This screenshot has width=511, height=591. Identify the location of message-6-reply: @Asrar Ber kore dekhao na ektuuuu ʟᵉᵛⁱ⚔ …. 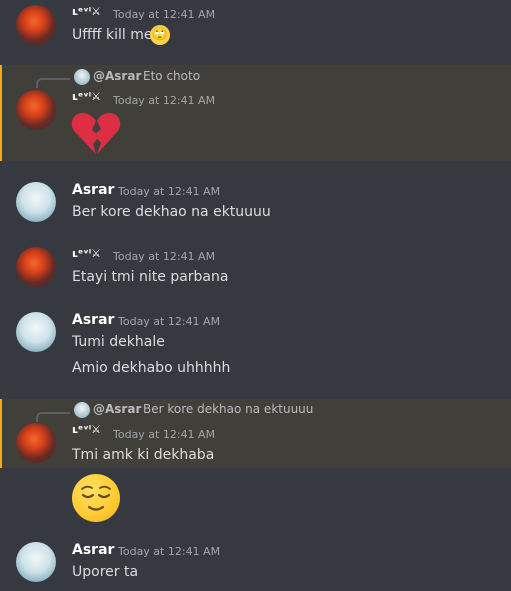
(255, 433).